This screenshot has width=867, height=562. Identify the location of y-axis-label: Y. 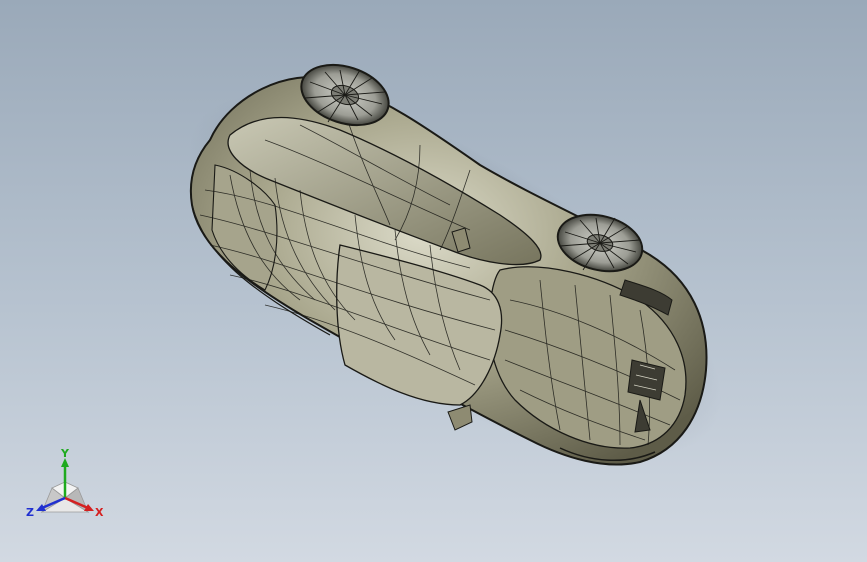
(65, 454).